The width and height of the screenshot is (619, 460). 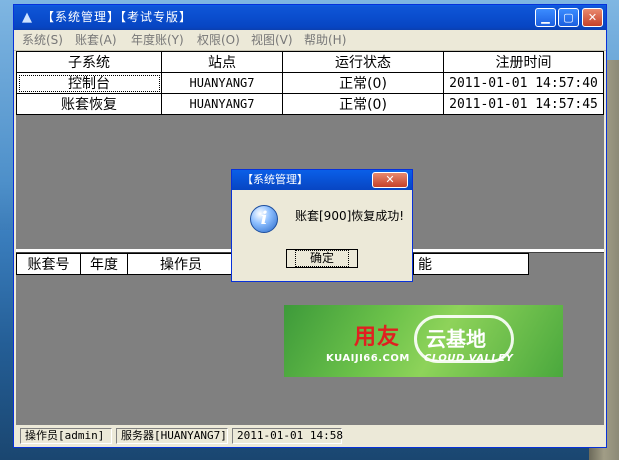 I want to click on info-icon: i, so click(x=264, y=219).